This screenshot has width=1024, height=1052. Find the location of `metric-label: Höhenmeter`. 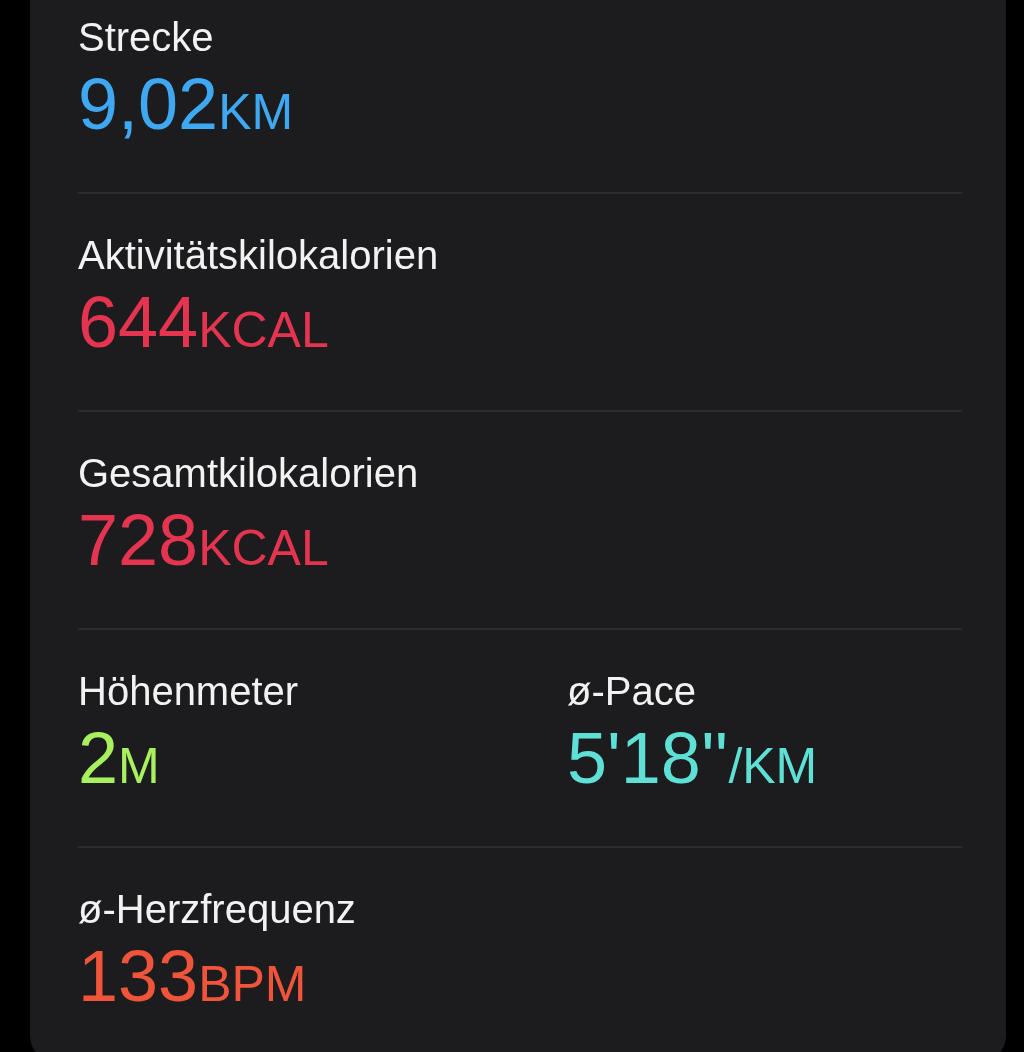

metric-label: Höhenmeter is located at coordinates (189, 691).